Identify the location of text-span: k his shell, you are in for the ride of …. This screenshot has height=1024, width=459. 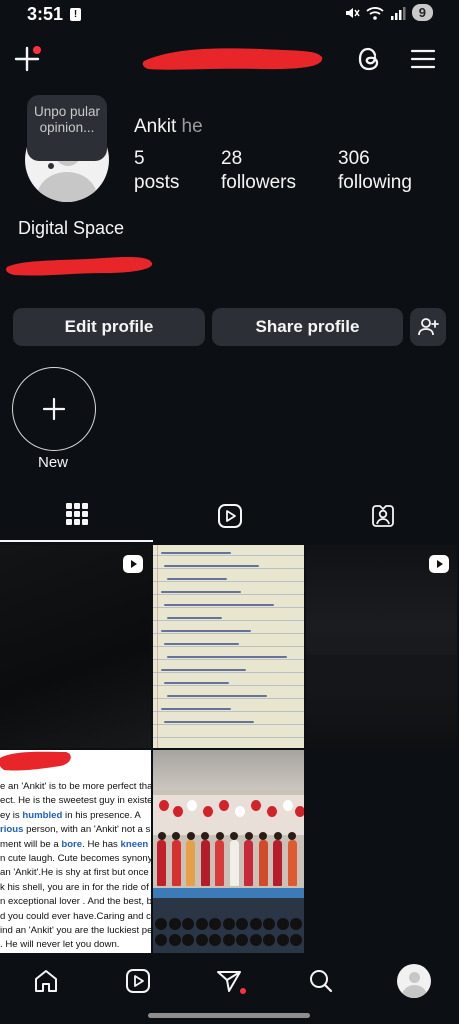
(75, 887).